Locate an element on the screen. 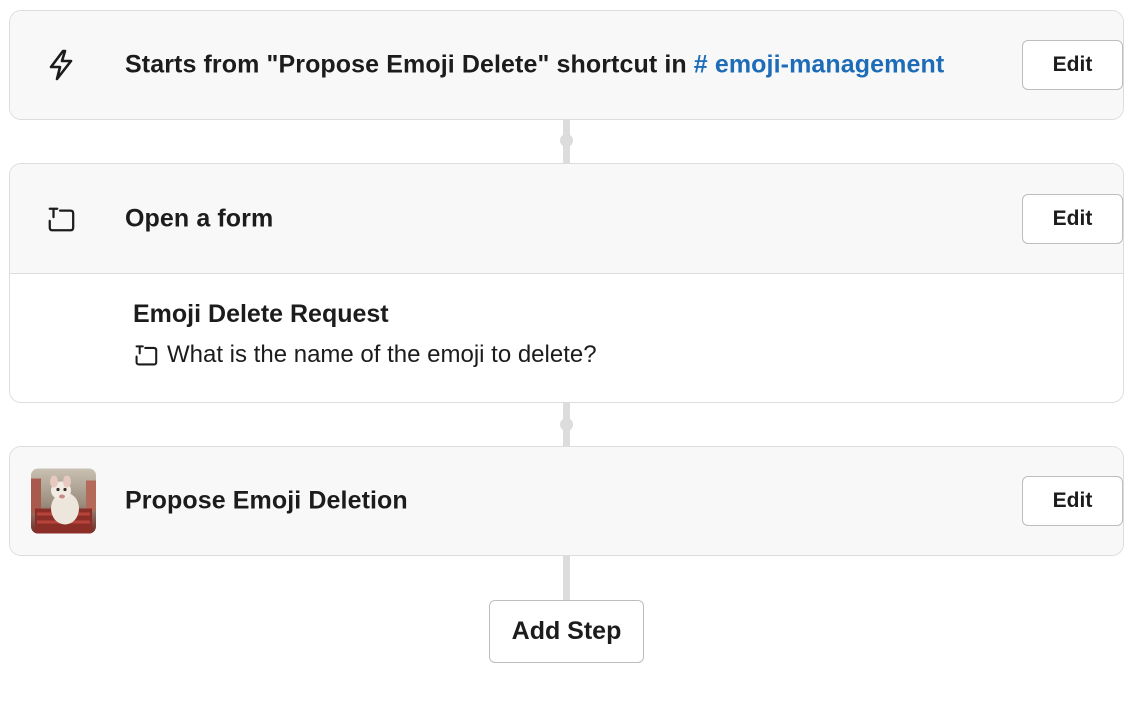 The image size is (1142, 702). connector-line is located at coordinates (566, 578).